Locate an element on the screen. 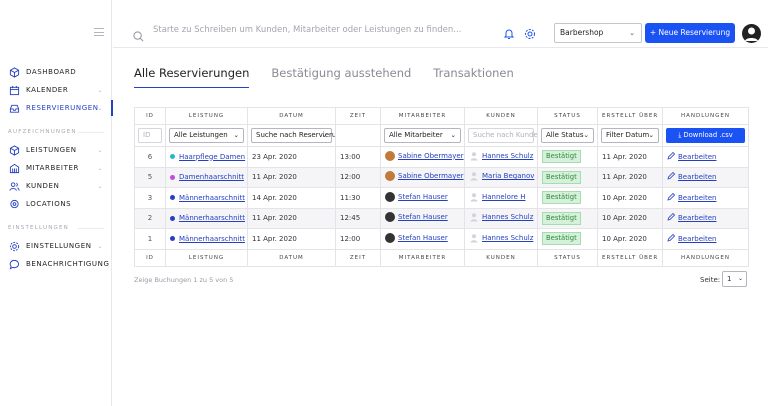  sidebar-item-label: RESERVIERUNGEN is located at coordinates (62, 108).